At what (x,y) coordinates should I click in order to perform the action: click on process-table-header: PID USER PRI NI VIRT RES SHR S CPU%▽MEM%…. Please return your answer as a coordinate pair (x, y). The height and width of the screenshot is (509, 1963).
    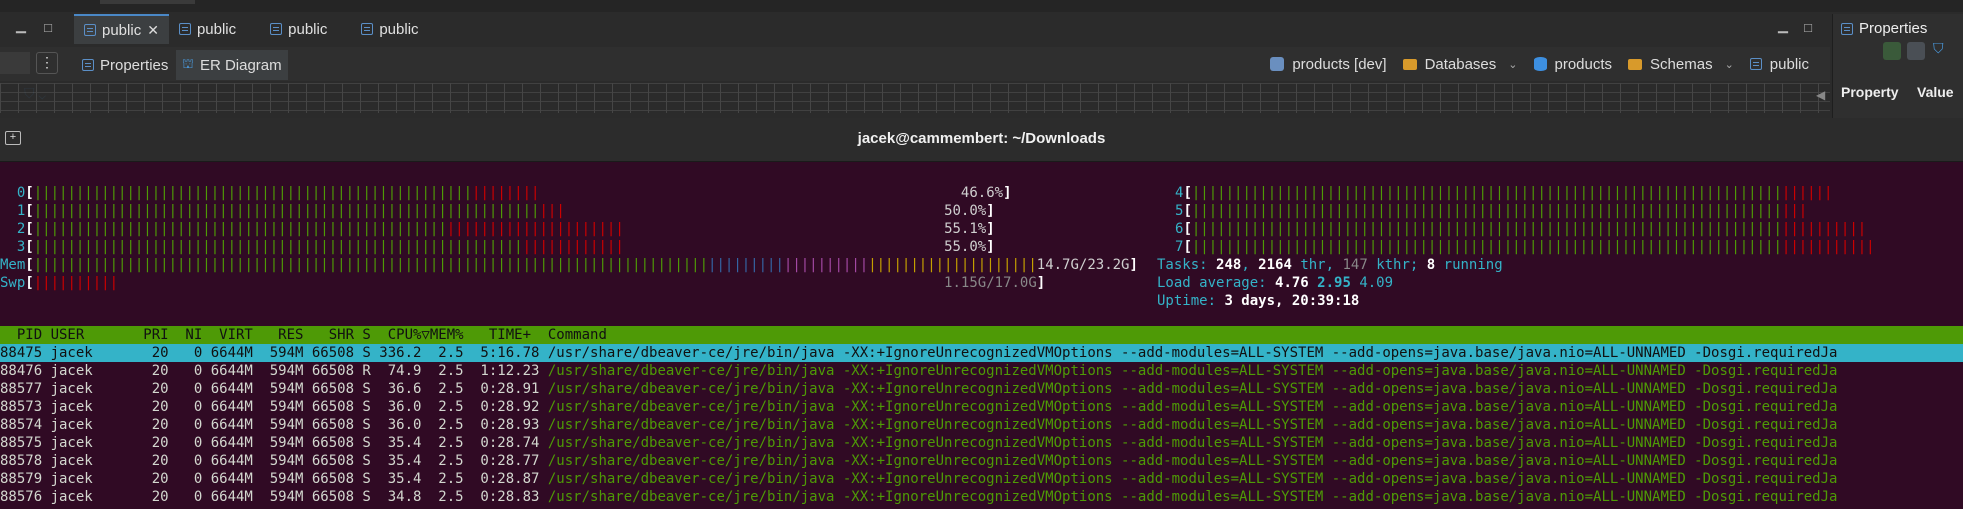
    Looking at the image, I should click on (981, 335).